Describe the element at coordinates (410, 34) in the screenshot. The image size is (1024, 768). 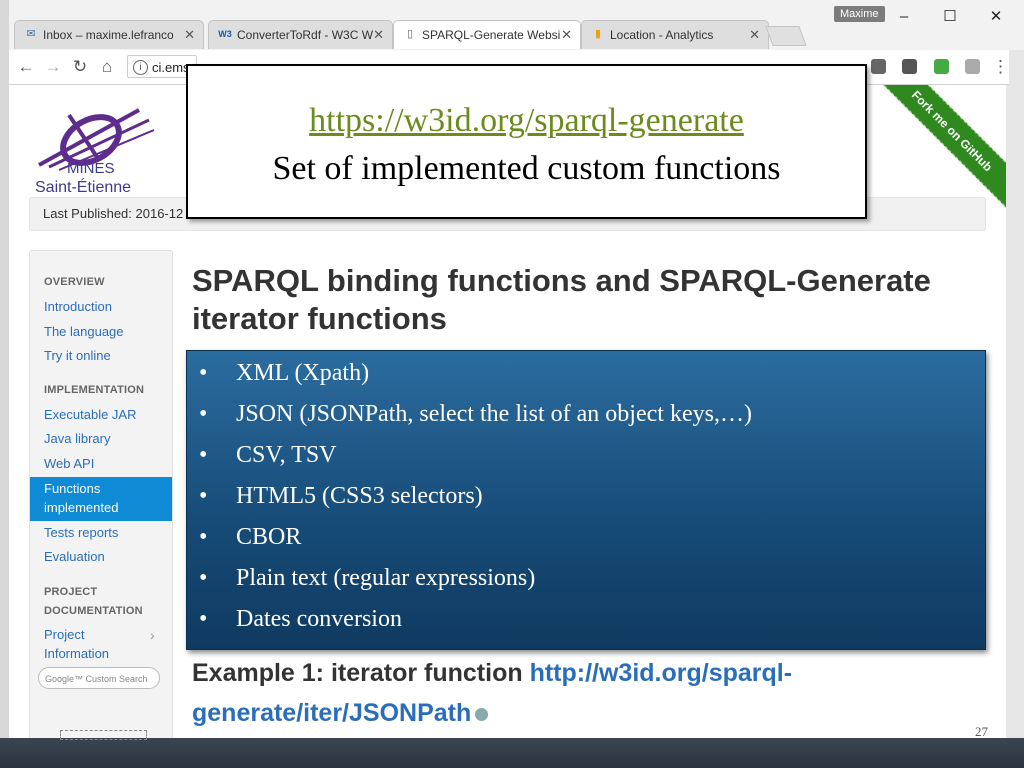
I see `page-icon: ▯` at that location.